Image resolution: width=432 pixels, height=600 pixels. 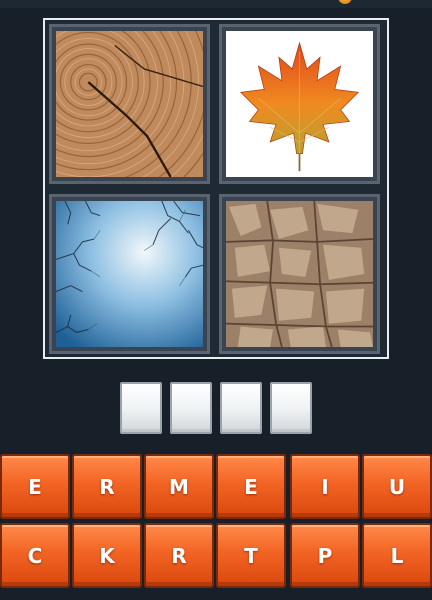 I want to click on letter-key: C, so click(x=35, y=555).